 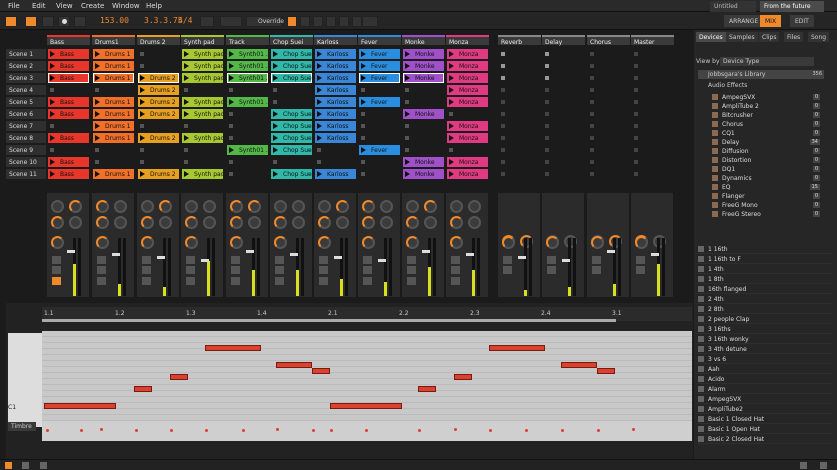 What do you see at coordinates (92, 6) in the screenshot?
I see `menu-create: Create` at bounding box center [92, 6].